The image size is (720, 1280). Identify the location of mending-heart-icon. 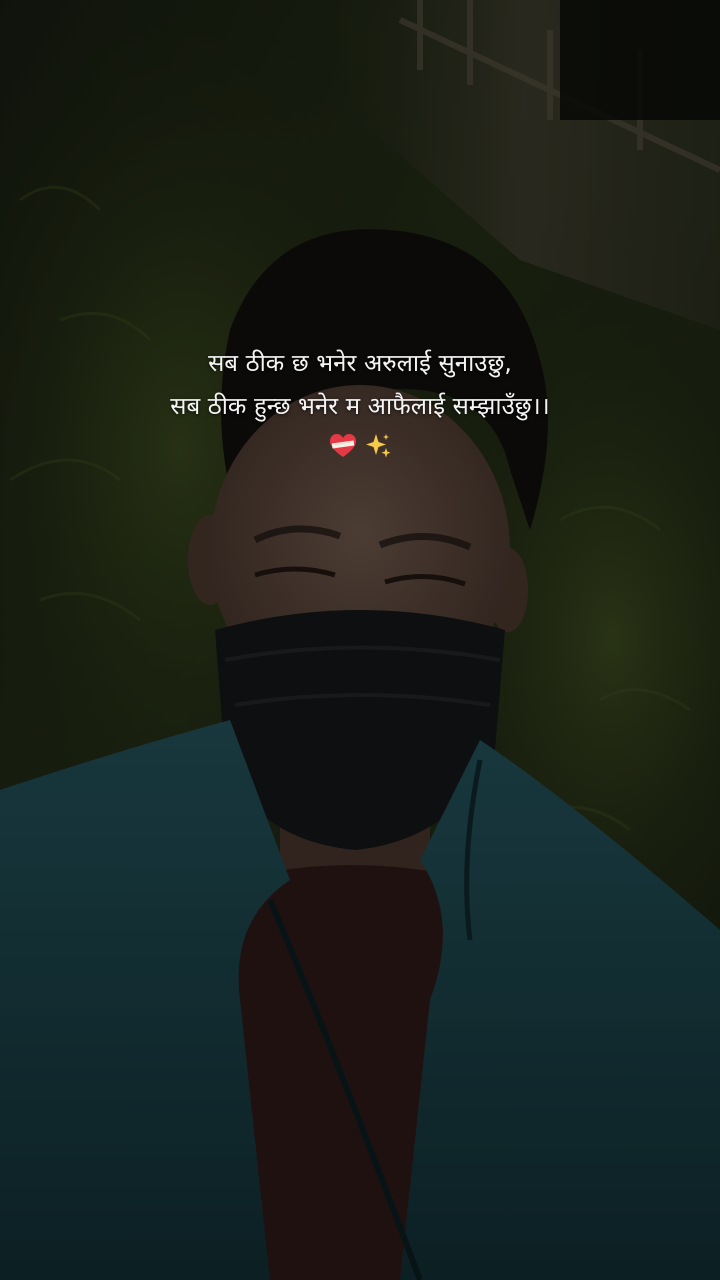
(346, 445).